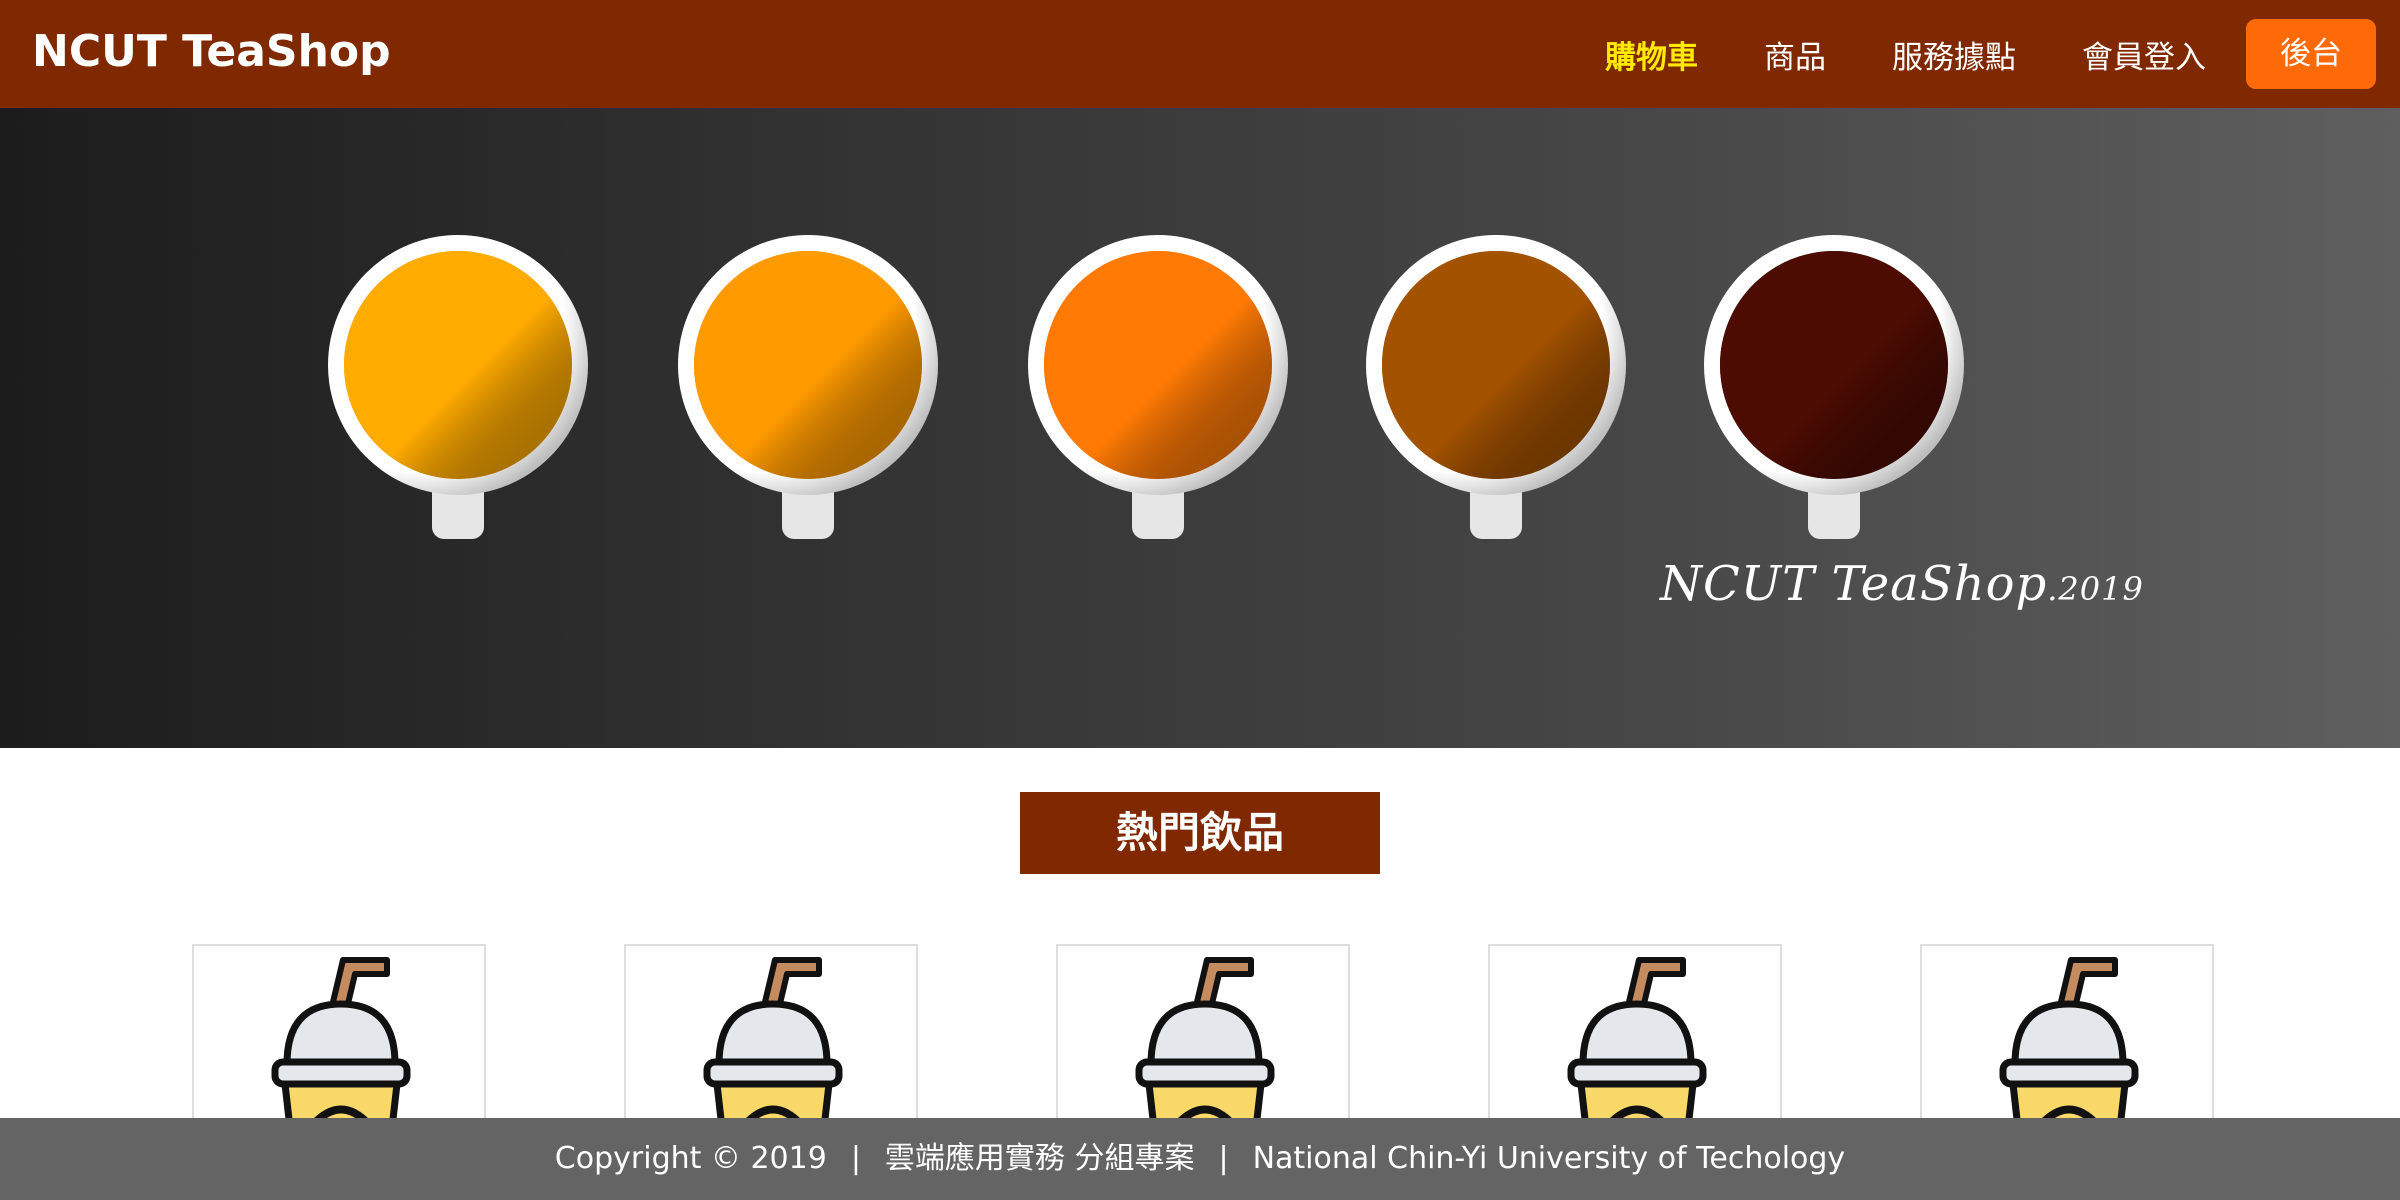 This screenshot has width=2400, height=1200. I want to click on nav-locations: 服務據點, so click(1954, 54).